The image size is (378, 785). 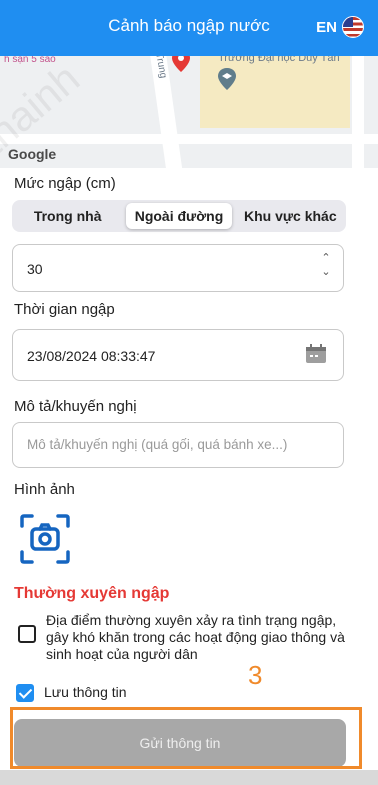 What do you see at coordinates (91, 356) in the screenshot?
I see `flood-time-value: 23/08/2024 08:33:47` at bounding box center [91, 356].